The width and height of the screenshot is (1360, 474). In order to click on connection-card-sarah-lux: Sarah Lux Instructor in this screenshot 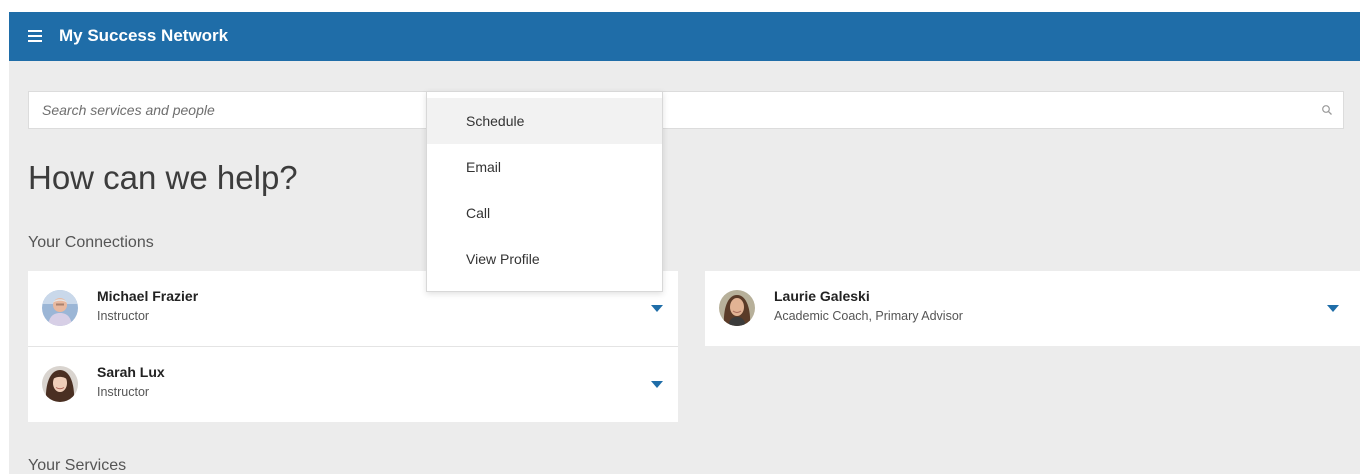, I will do `click(353, 384)`.